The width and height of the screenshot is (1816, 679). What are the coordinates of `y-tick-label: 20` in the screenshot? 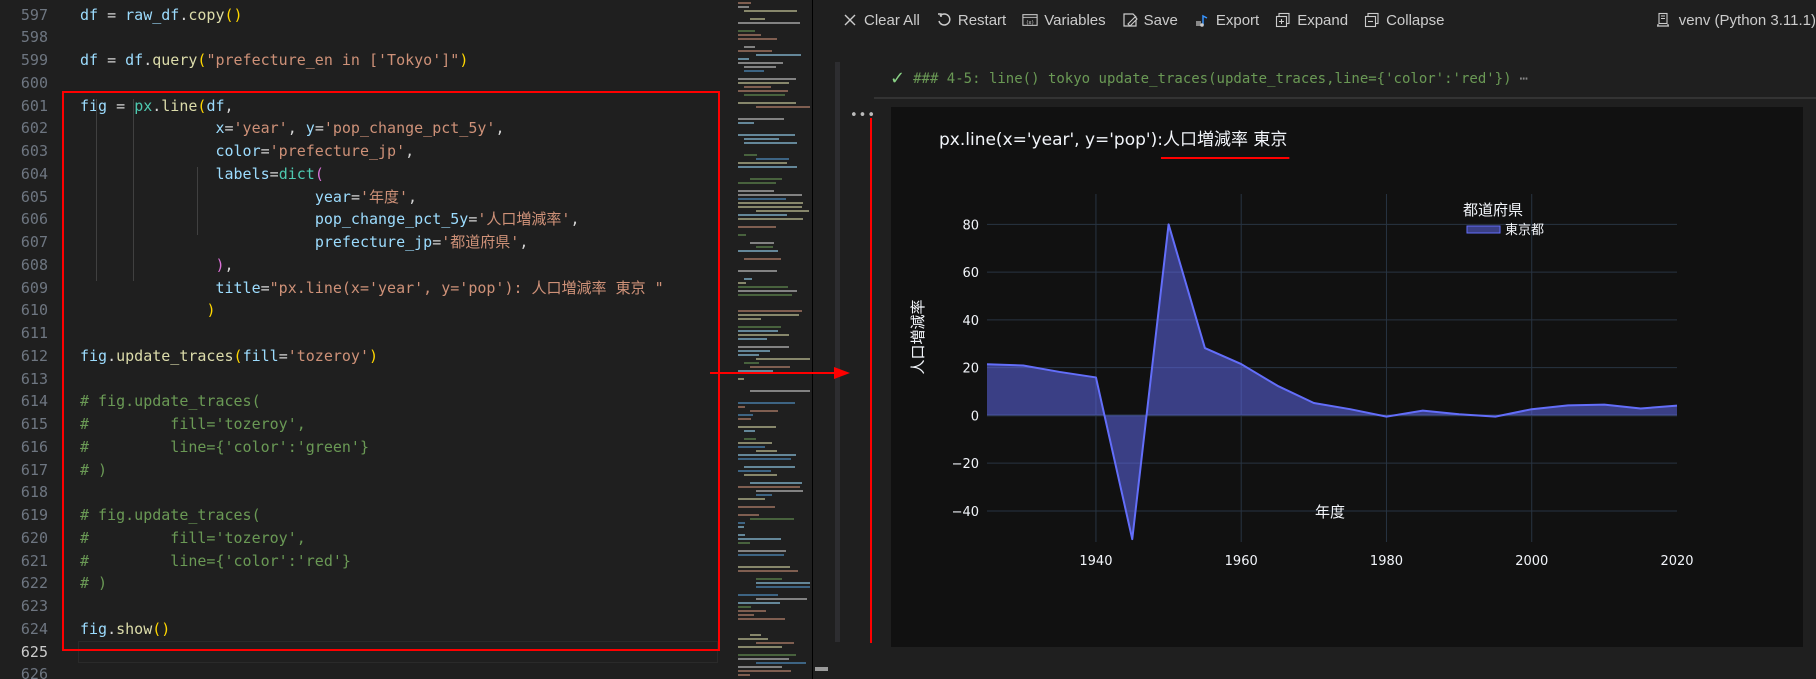 It's located at (970, 369).